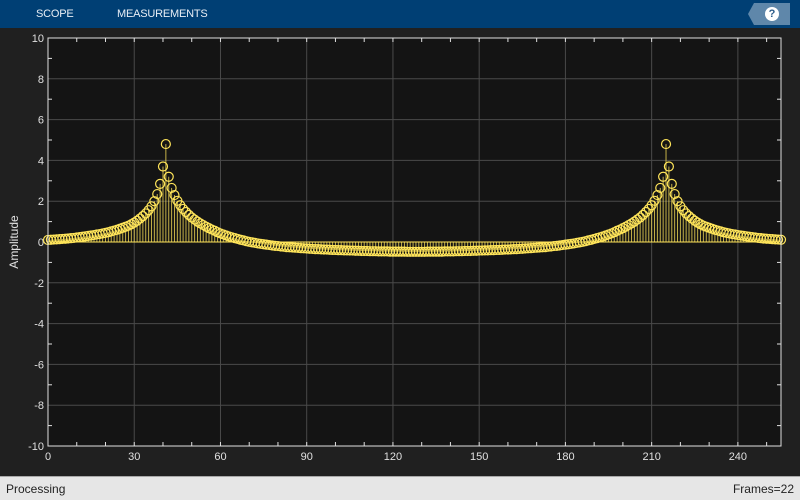 The image size is (800, 500). I want to click on y-tick-label: -6, so click(39, 365).